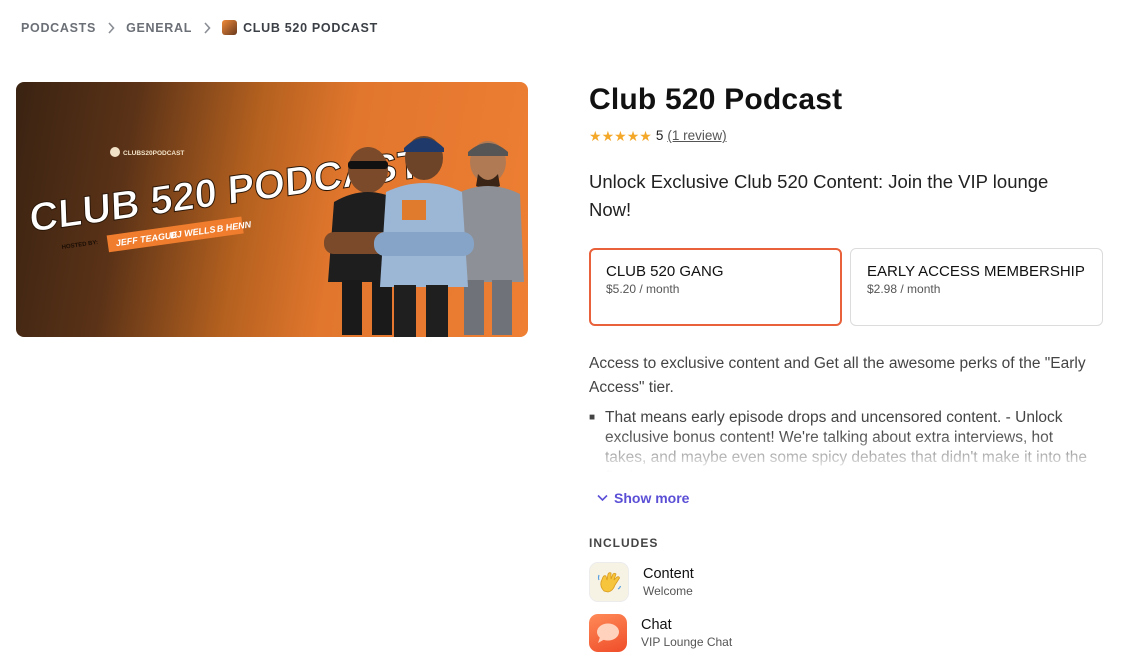 The image size is (1122, 657). Describe the element at coordinates (79, 245) in the screenshot. I see `banner-hosted-by: HOSTED BY:` at that location.